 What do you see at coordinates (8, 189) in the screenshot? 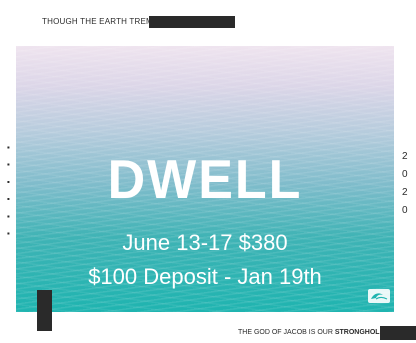
I see `left-vertical-marks: ▪ ▪ ▪ ▪ ▪ ▪` at bounding box center [8, 189].